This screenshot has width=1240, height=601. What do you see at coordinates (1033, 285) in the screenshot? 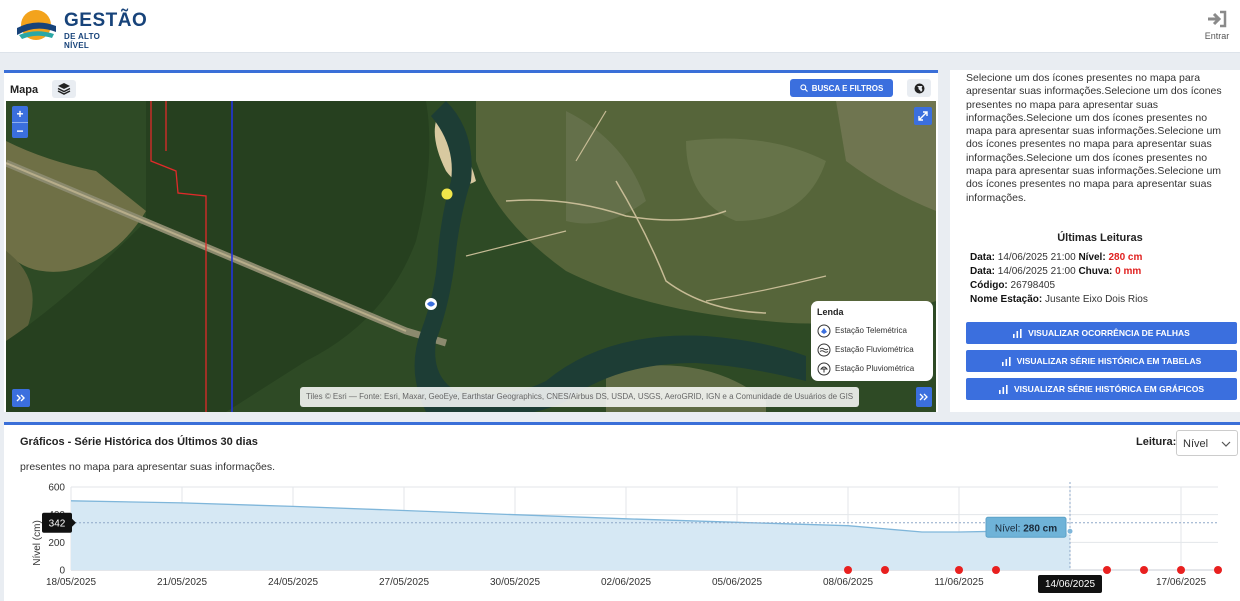
I see `code-value: 26798405` at bounding box center [1033, 285].